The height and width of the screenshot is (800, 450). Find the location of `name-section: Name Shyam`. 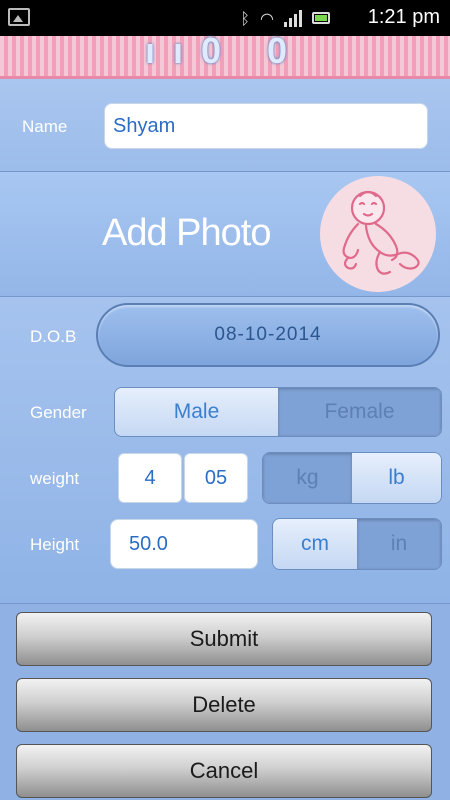

name-section: Name Shyam is located at coordinates (225, 125).